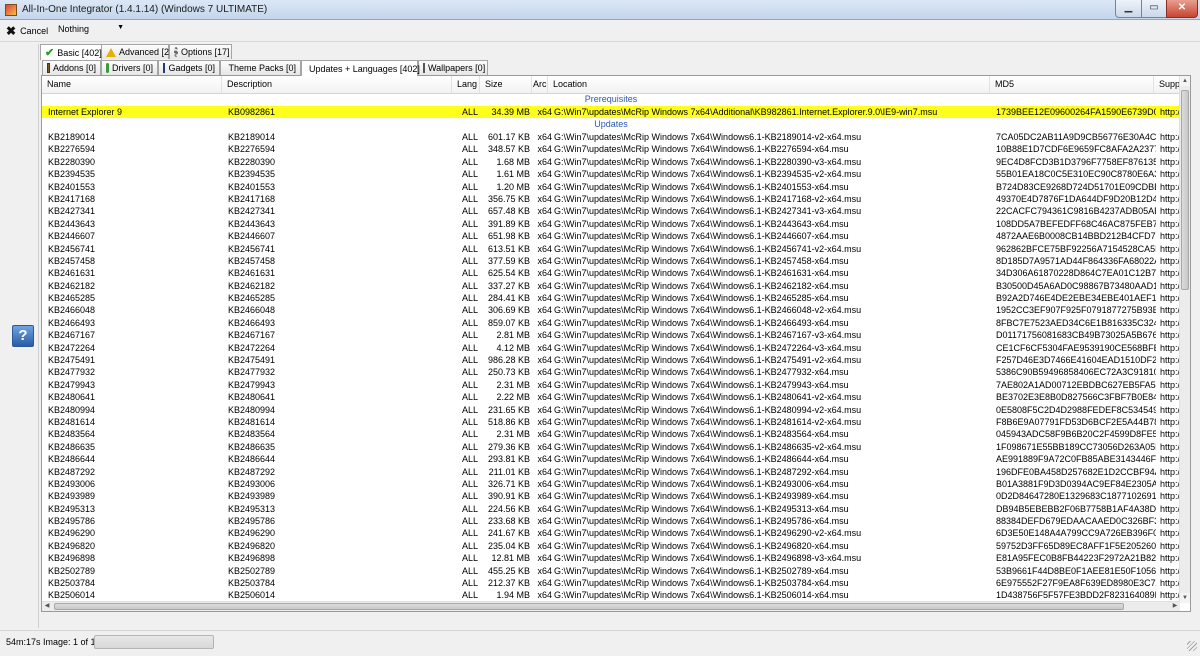  Describe the element at coordinates (93, 31) in the screenshot. I see `mode-dropdown: Nothing ▼` at that location.